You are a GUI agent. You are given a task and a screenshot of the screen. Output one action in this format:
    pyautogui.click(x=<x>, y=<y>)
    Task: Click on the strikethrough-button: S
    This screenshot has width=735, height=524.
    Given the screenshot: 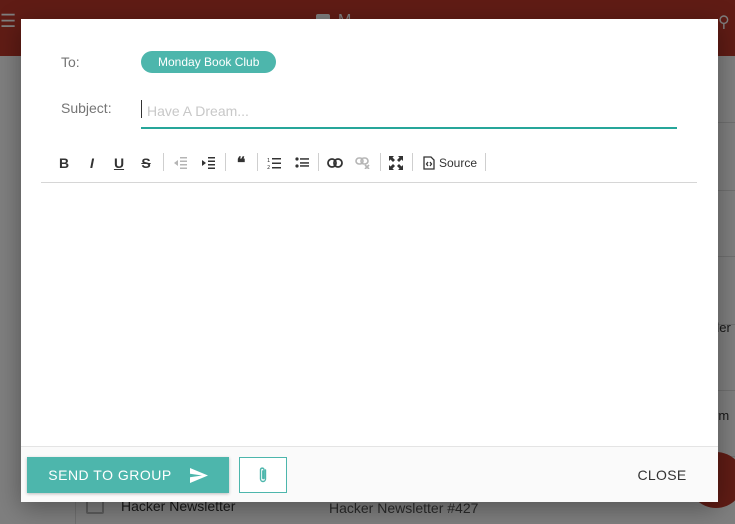 What is the action you would take?
    pyautogui.click(x=146, y=163)
    